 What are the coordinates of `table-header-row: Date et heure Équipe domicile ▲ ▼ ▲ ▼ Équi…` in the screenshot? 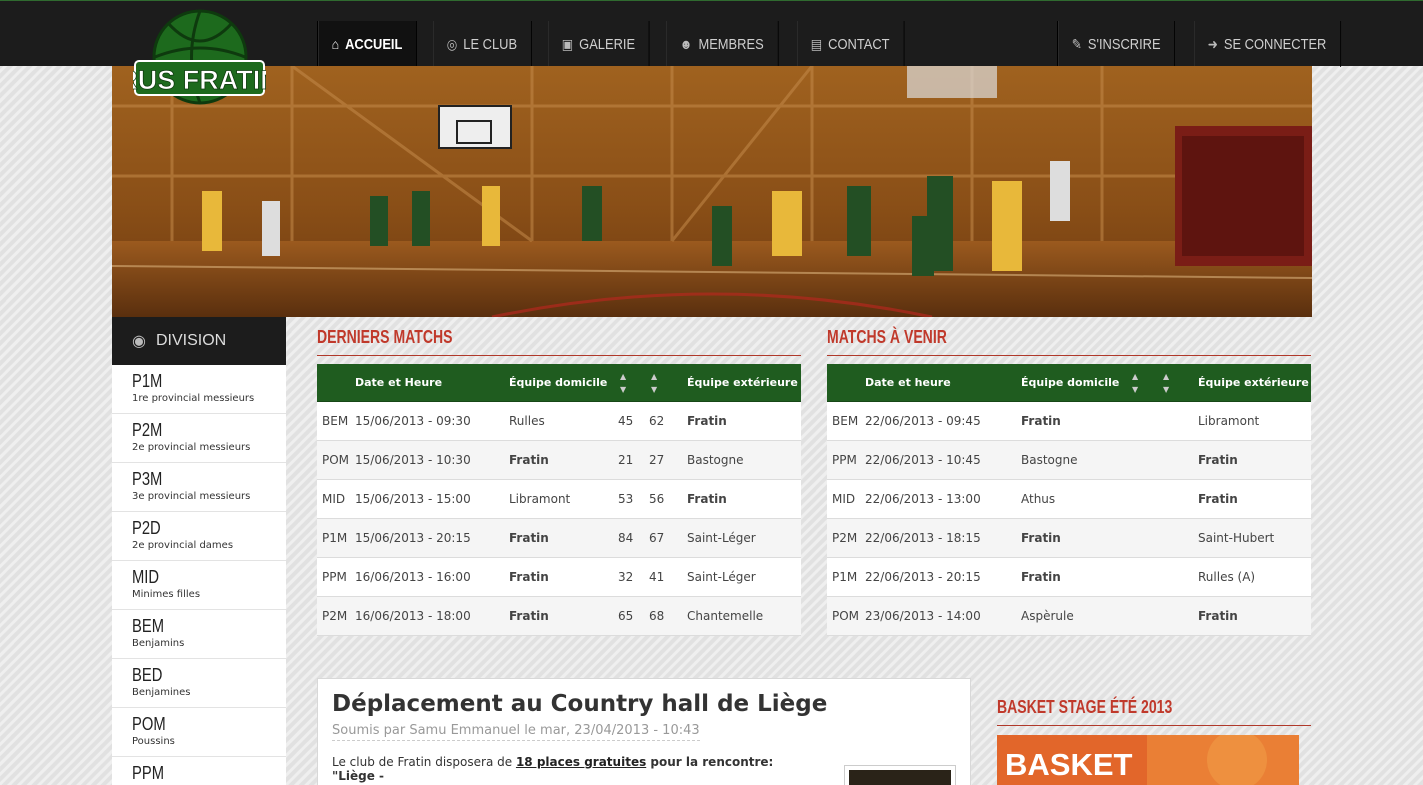 It's located at (1069, 383).